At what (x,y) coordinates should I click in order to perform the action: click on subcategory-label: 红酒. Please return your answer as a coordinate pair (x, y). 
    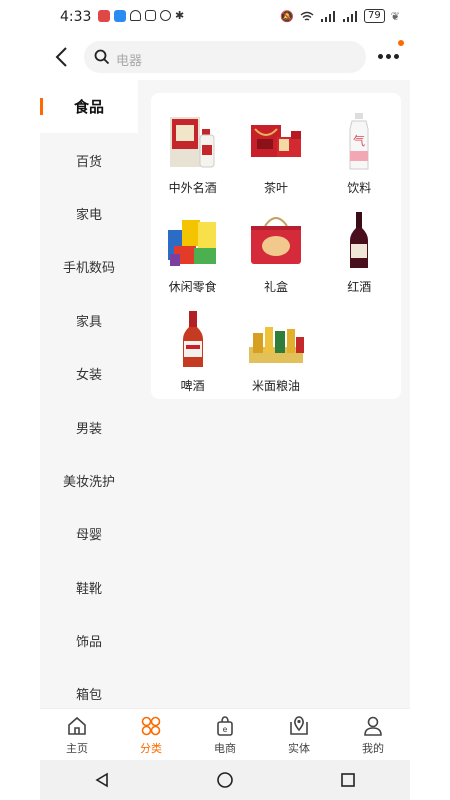
    Looking at the image, I should click on (359, 287).